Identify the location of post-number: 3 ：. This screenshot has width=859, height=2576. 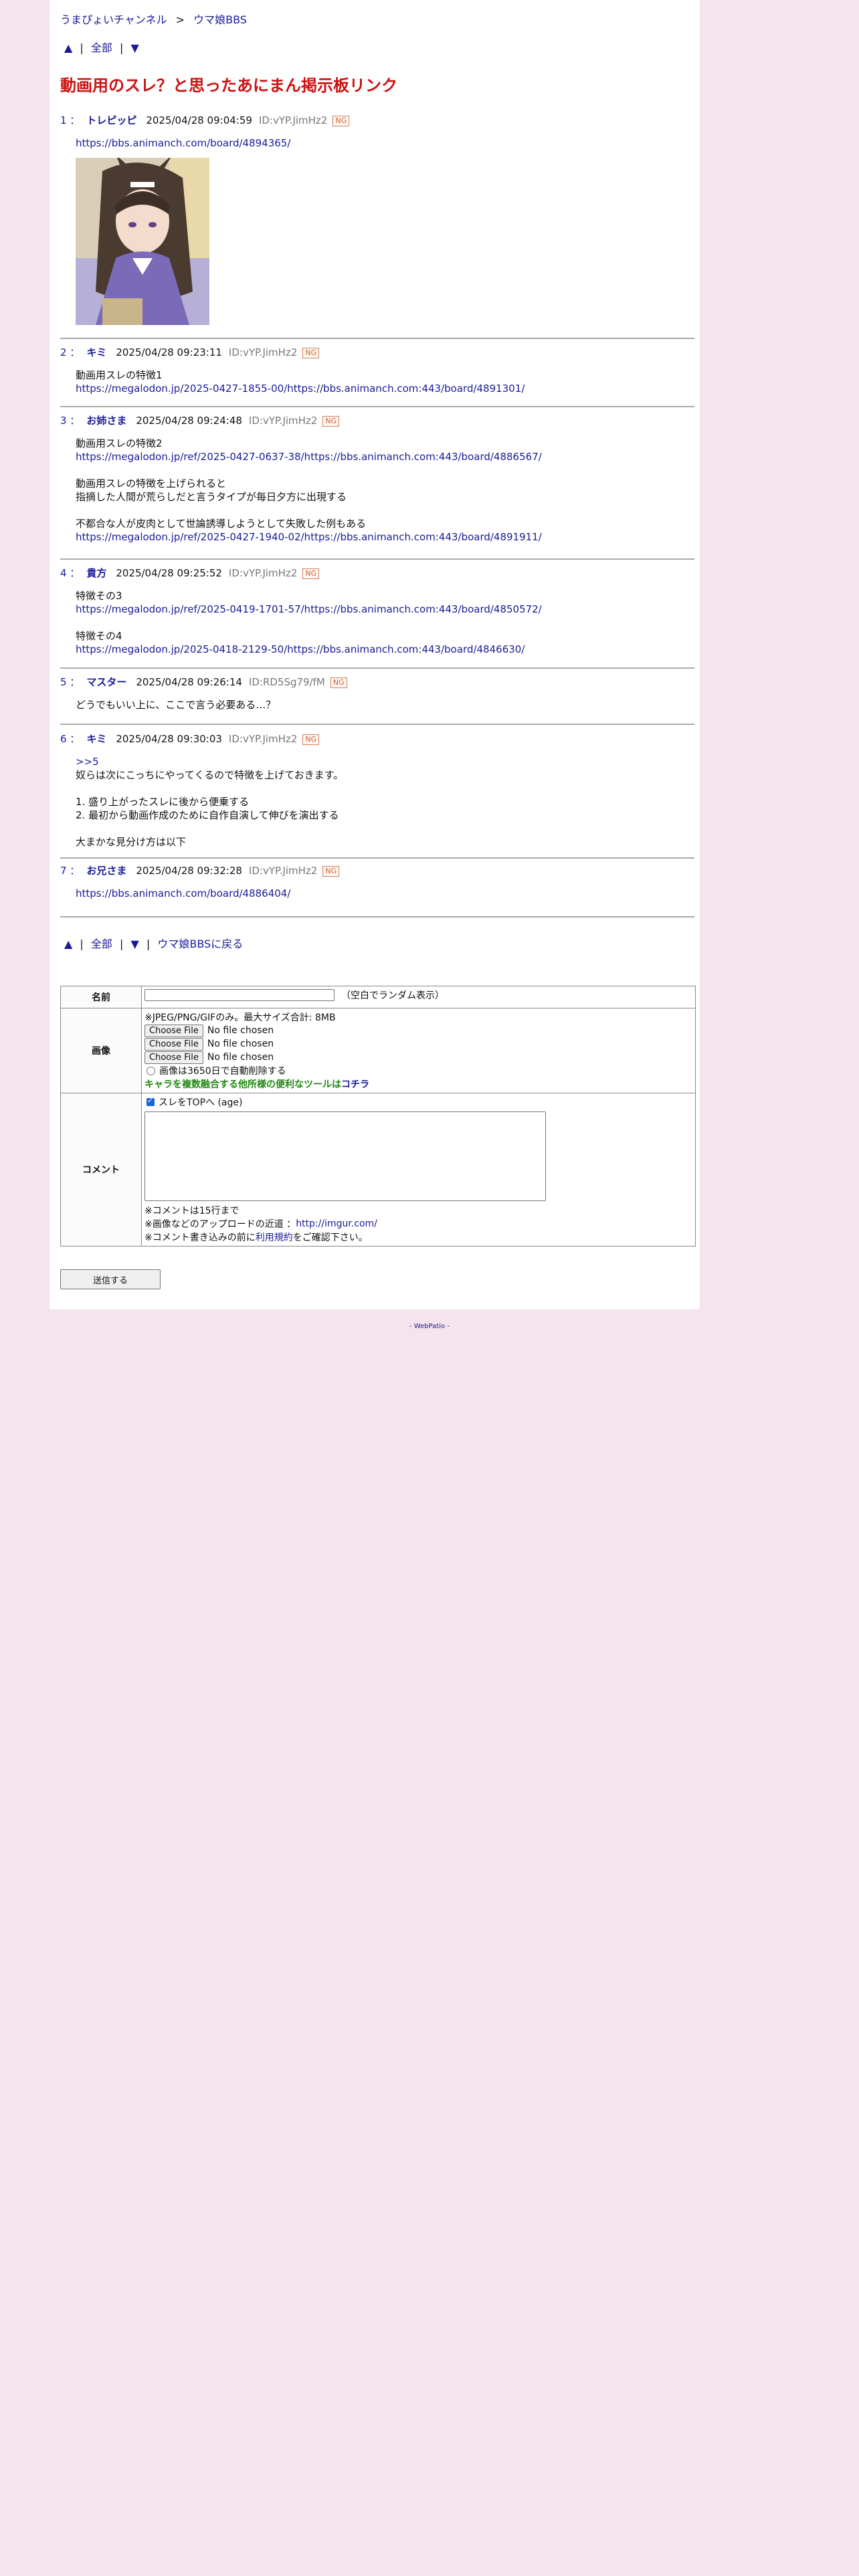
(70, 421).